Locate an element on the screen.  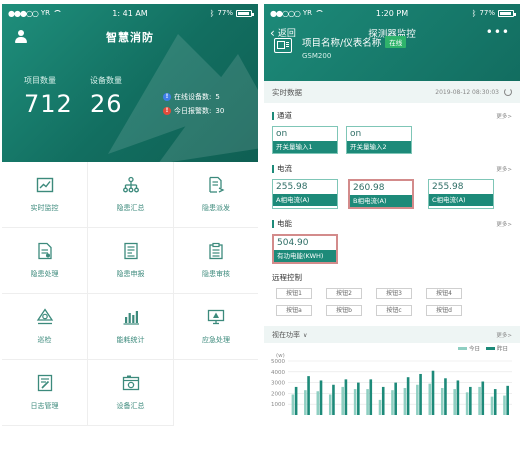
data-card: 255.98 C相电流(A) is located at coordinates (461, 194).